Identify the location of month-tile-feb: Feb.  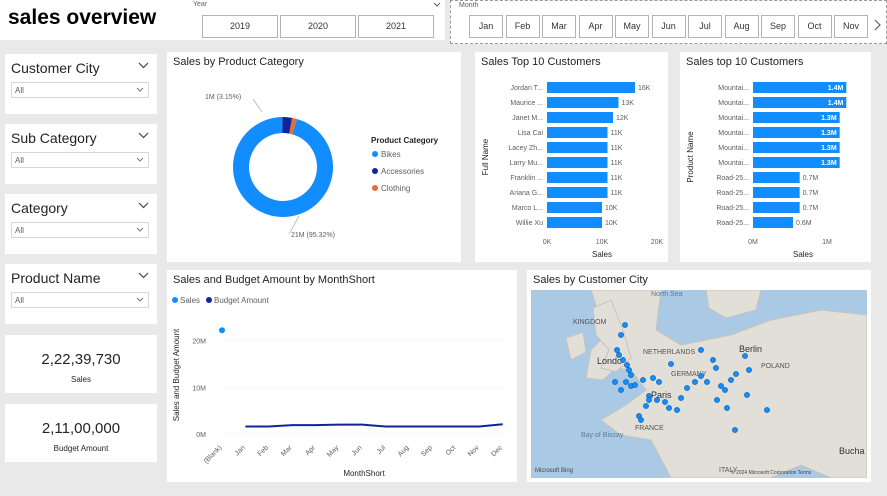
(522, 26).